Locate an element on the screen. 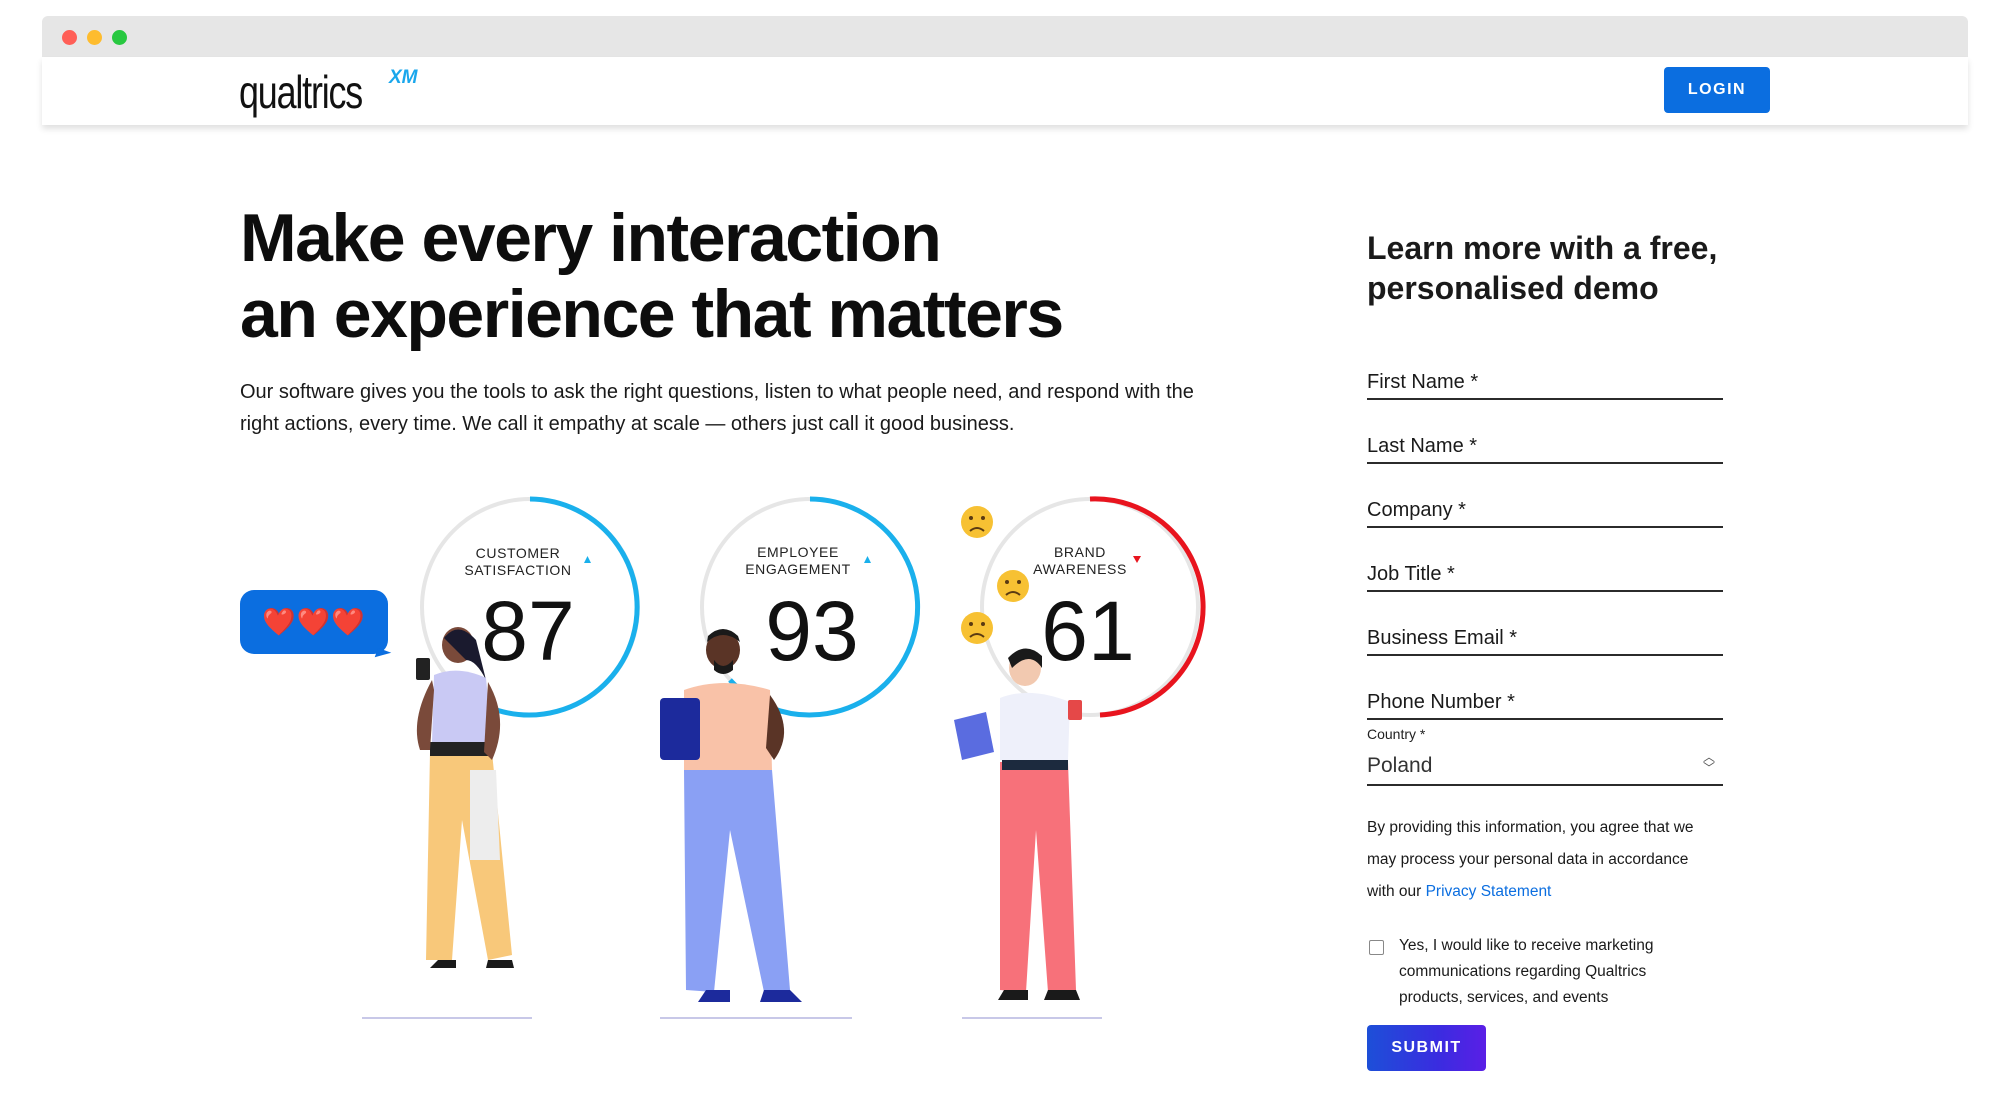 The width and height of the screenshot is (1999, 1120). gauge-label-employee-1: EMPLOYEE is located at coordinates (798, 552).